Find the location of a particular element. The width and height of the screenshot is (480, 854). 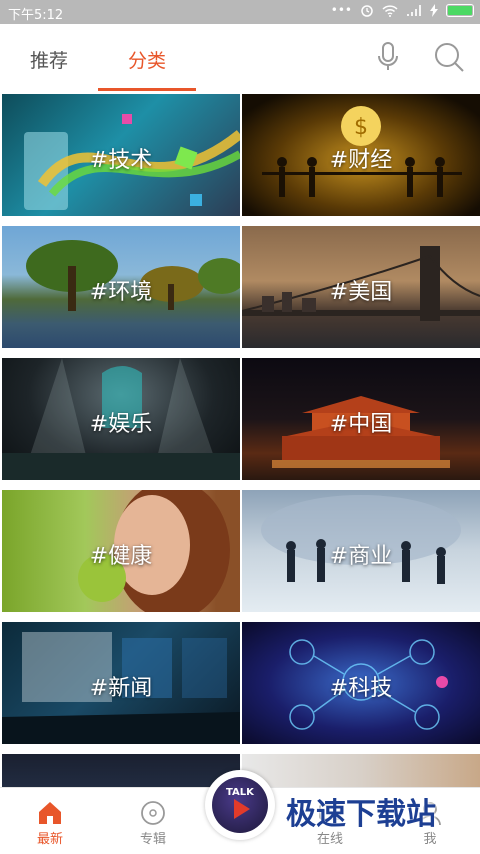

category-tile-finance: $ #财经 is located at coordinates (361, 155).